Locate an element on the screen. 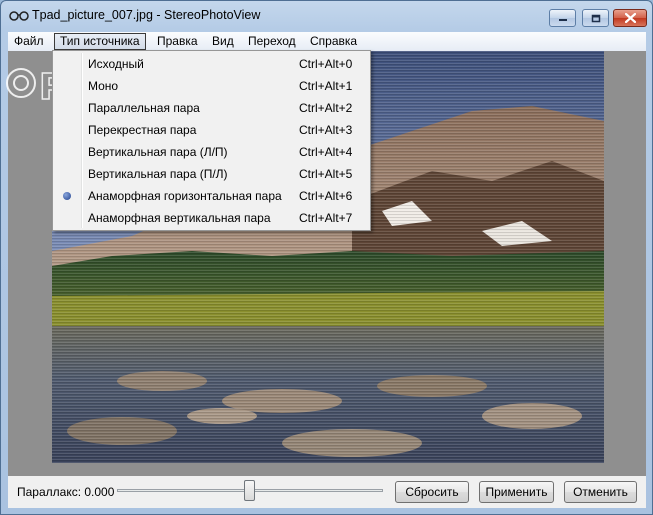 Image resolution: width=653 pixels, height=515 pixels. option-label: Моно is located at coordinates (103, 86).